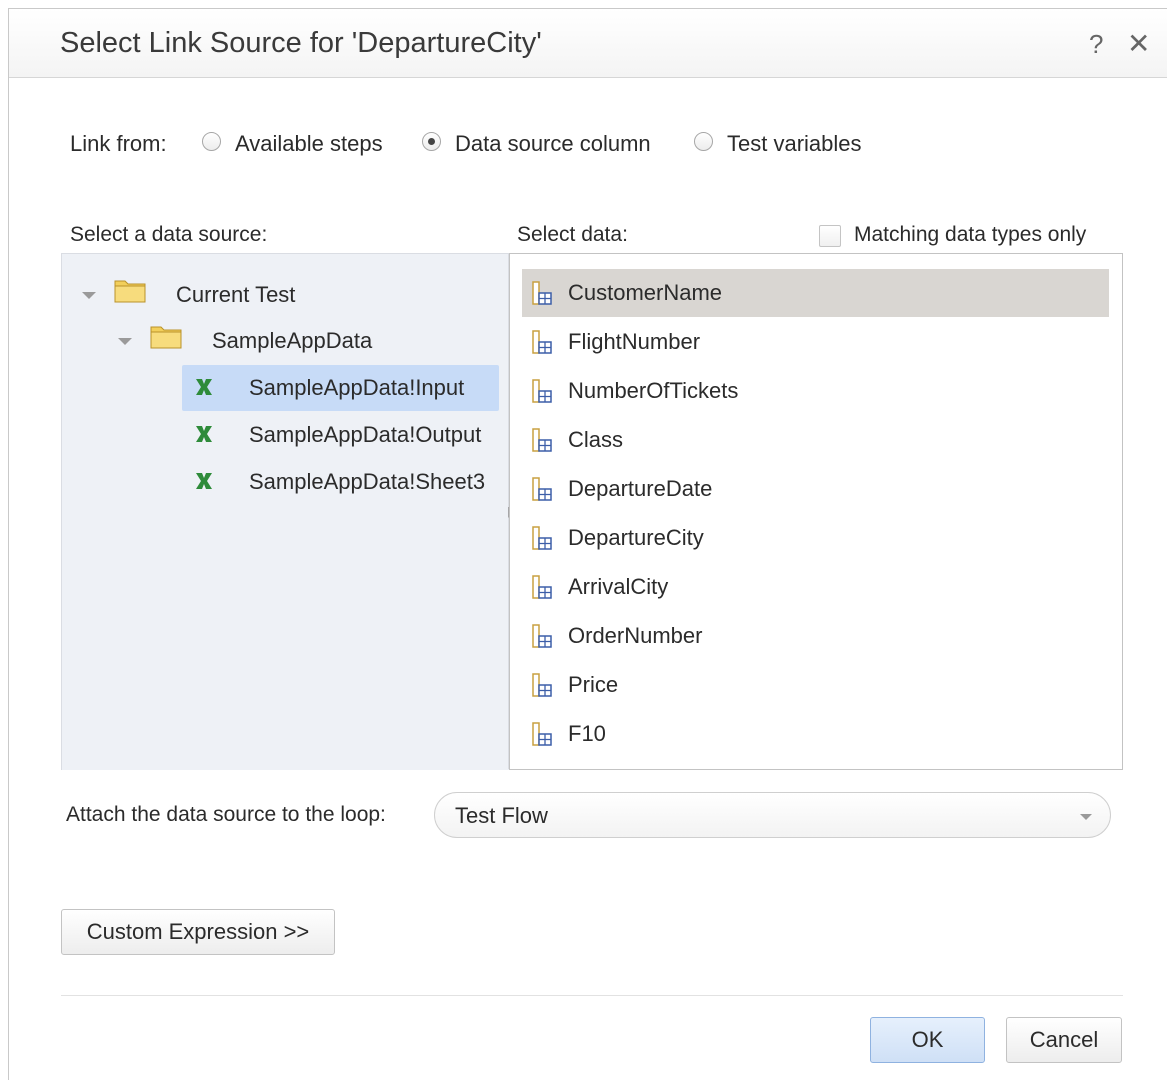 The image size is (1167, 1080). I want to click on column-item: ArrivalCity, so click(815, 587).